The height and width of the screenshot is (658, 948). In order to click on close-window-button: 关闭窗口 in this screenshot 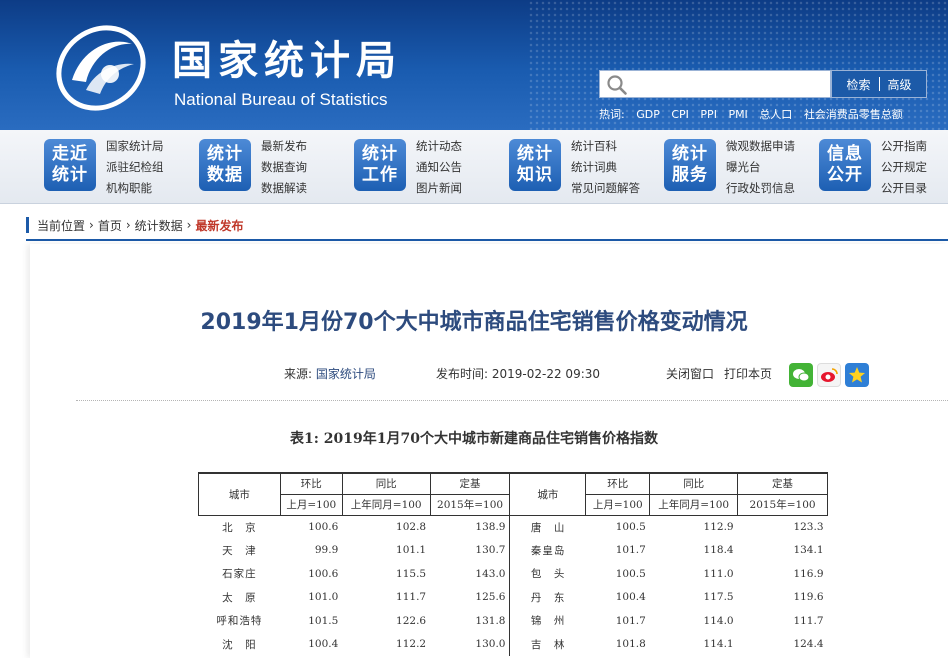, I will do `click(690, 373)`.